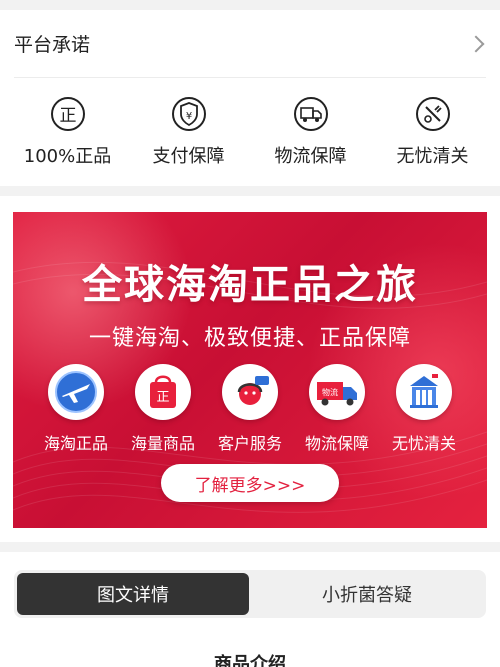  I want to click on banner-title: 全球海淘正品之旅, so click(250, 285).